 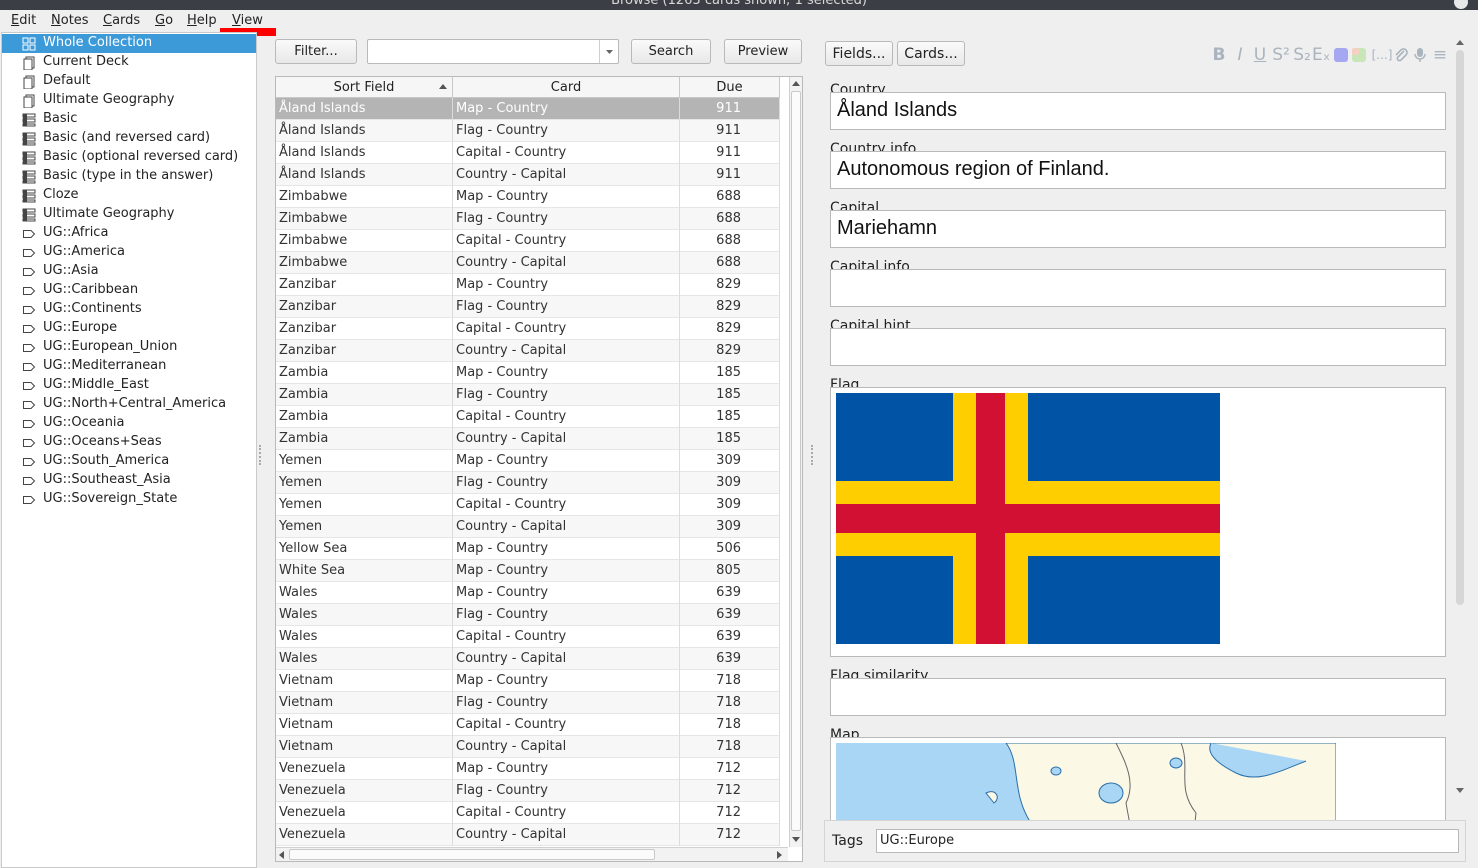 What do you see at coordinates (528, 615) in the screenshot?
I see `table-row: Wales Flag - Country 639` at bounding box center [528, 615].